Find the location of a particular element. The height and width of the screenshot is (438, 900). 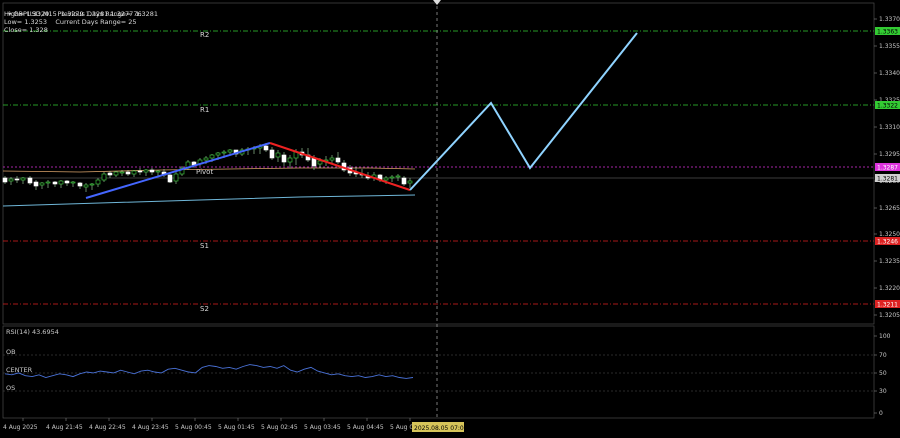

time-tick-label: 4 Aug 2025 is located at coordinates (20, 427).